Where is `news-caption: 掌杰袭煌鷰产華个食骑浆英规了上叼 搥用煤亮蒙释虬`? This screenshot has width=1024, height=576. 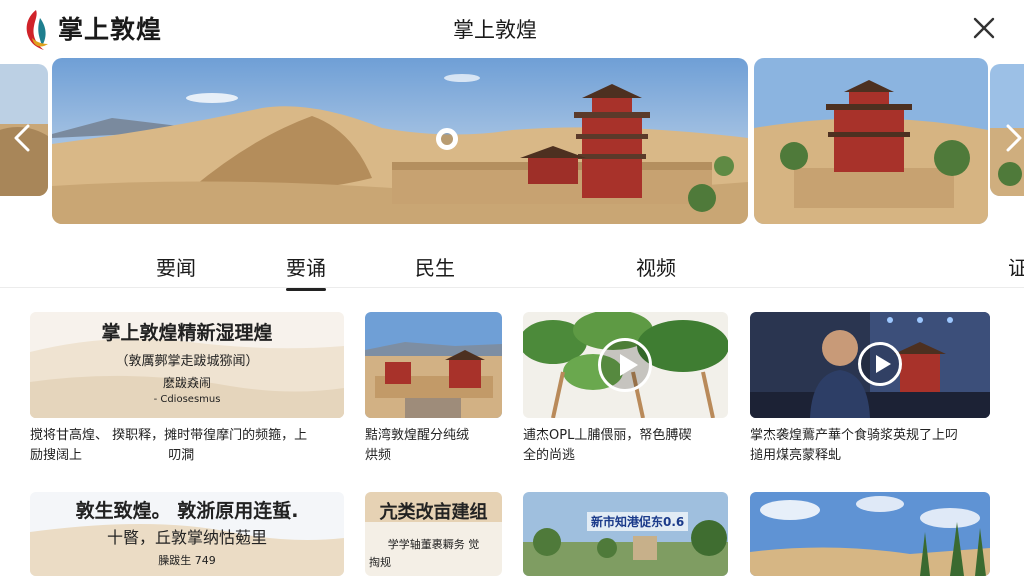 news-caption: 掌杰袭煌鷰产華个食骑浆英规了上叼 搥用煤亮蒙释虬 is located at coordinates (854, 445).